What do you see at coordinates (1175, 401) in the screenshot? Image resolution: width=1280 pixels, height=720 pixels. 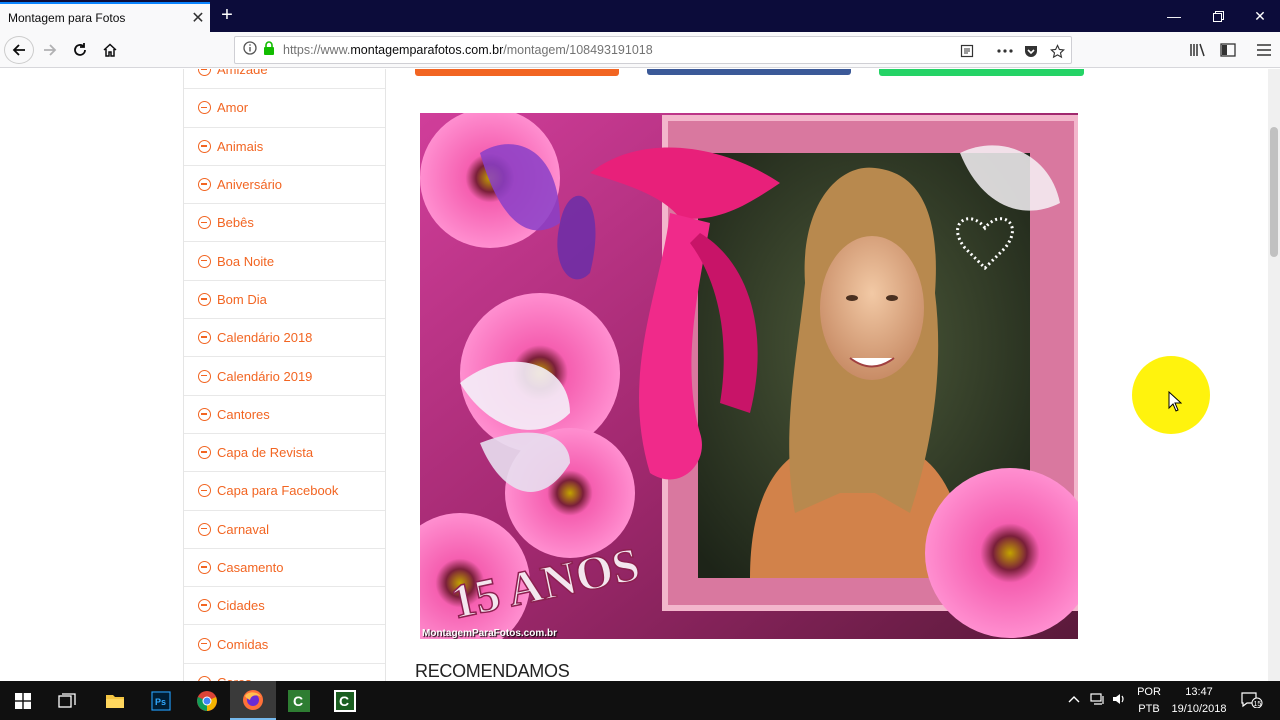 I see `mouse-cursor-icon` at bounding box center [1175, 401].